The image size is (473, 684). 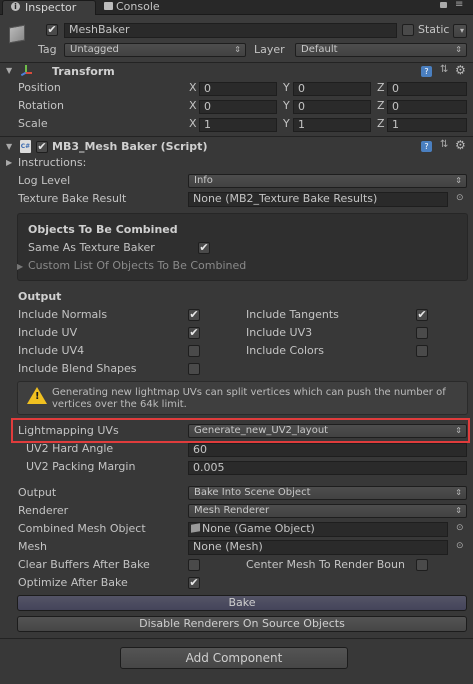 What do you see at coordinates (443, 5) in the screenshot?
I see `lock-icon` at bounding box center [443, 5].